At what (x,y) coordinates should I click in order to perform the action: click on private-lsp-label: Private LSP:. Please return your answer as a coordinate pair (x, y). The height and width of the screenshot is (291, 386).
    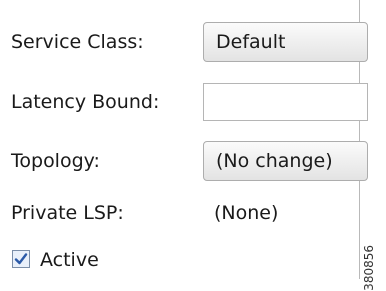
    Looking at the image, I should click on (67, 213).